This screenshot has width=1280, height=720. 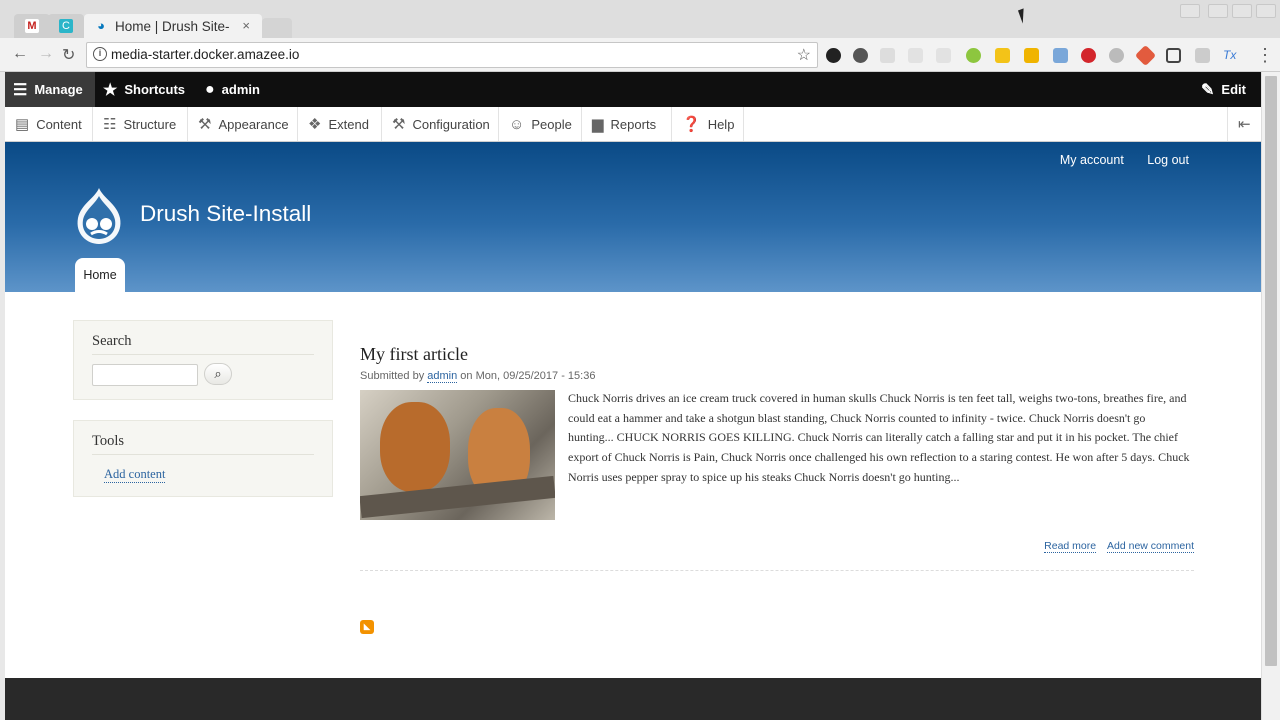 I want to click on add-comment-link: Add new comment, so click(x=1150, y=546).